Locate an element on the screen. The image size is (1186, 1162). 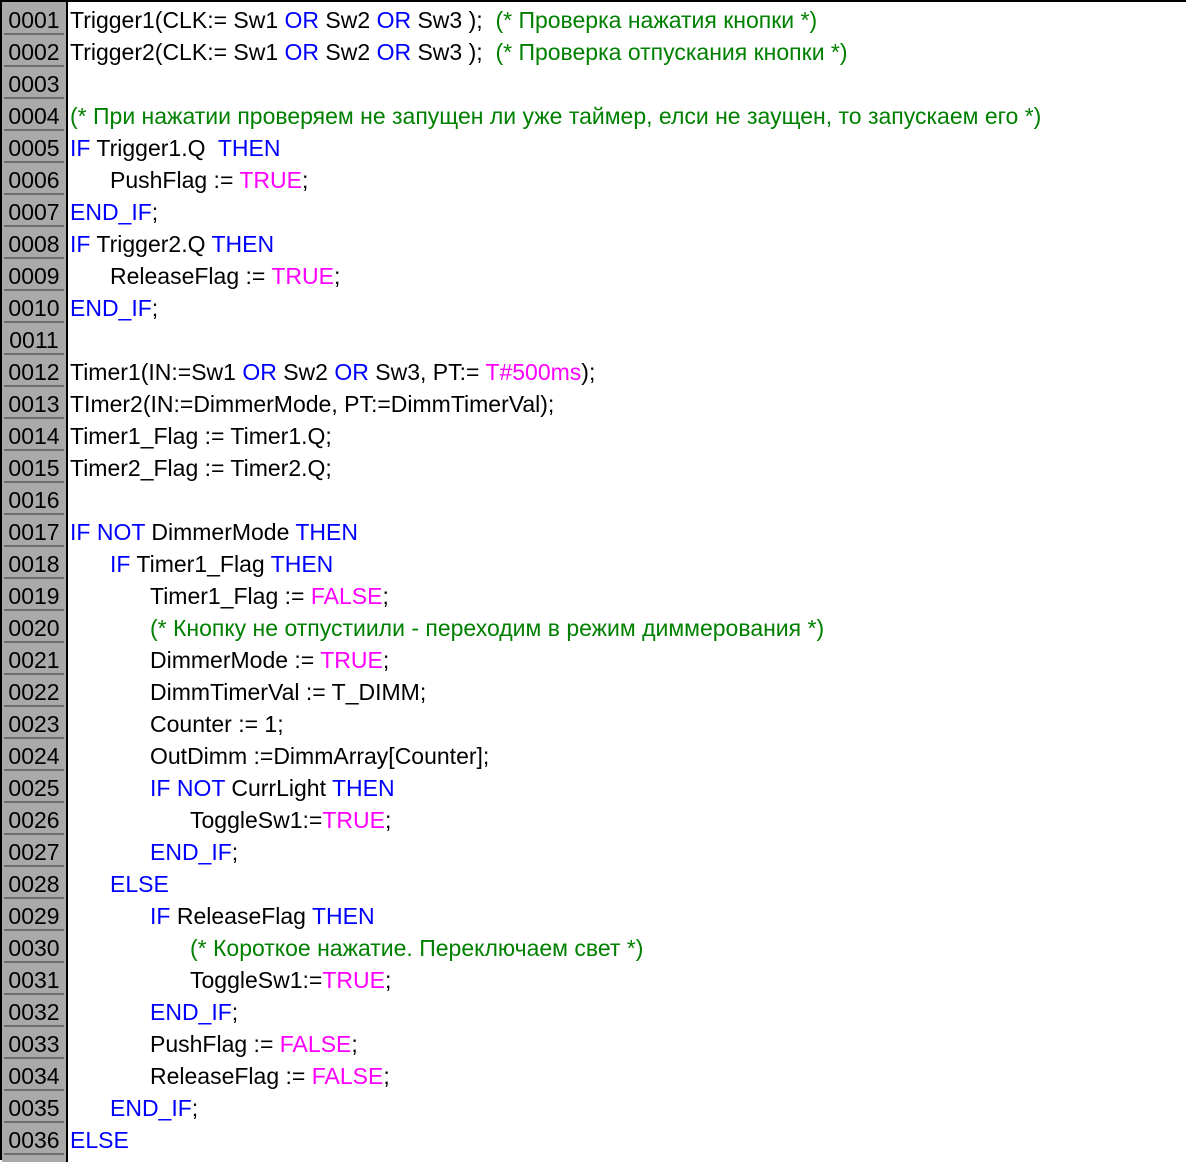
keyword-token: IF NOT is located at coordinates (187, 788).